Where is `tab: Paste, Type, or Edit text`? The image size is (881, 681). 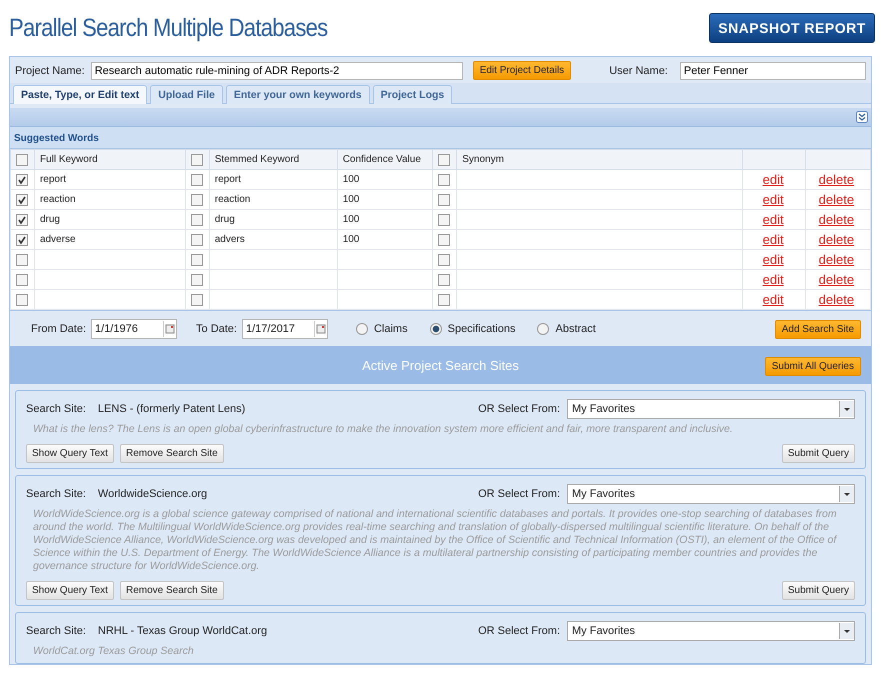
tab: Paste, Type, or Edit text is located at coordinates (80, 94).